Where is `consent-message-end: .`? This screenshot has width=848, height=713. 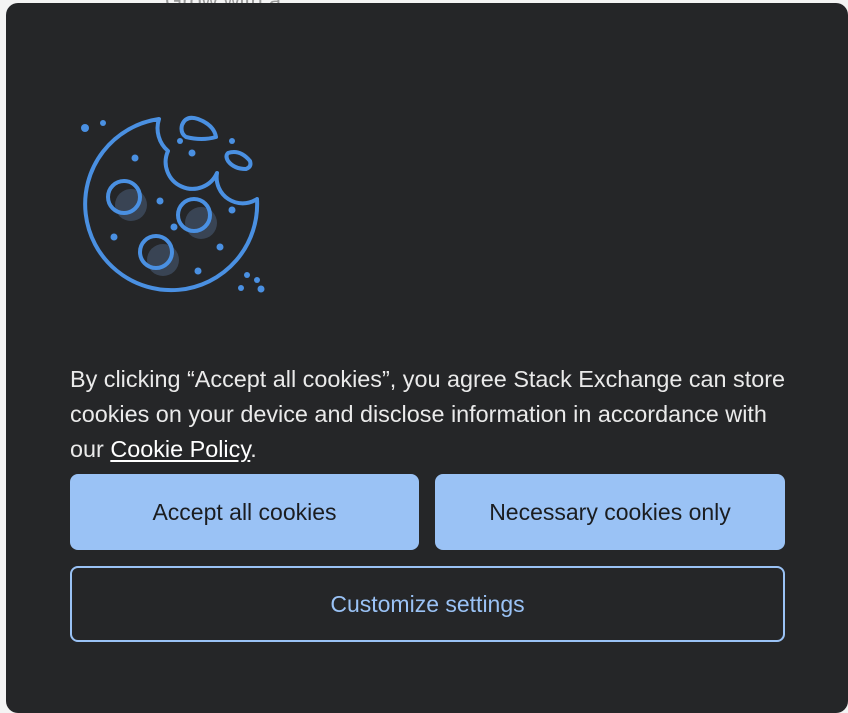
consent-message-end: . is located at coordinates (253, 449).